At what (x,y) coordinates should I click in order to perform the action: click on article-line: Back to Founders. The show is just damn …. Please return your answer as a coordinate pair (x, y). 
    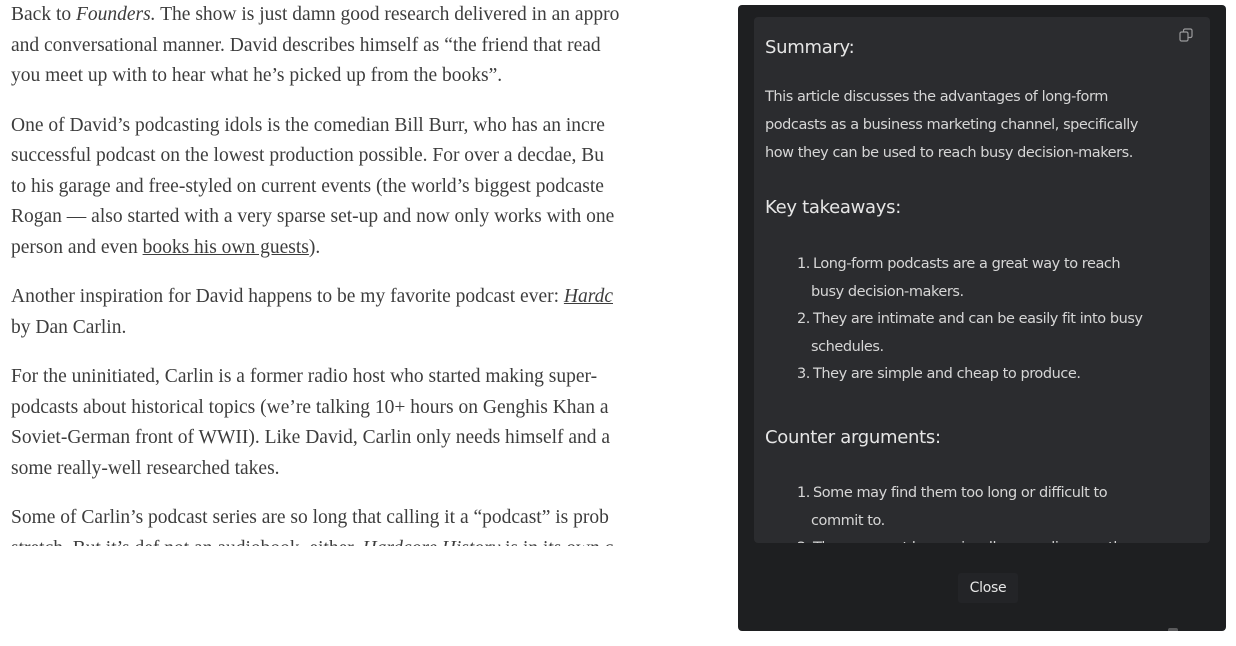
    Looking at the image, I should click on (391, 15).